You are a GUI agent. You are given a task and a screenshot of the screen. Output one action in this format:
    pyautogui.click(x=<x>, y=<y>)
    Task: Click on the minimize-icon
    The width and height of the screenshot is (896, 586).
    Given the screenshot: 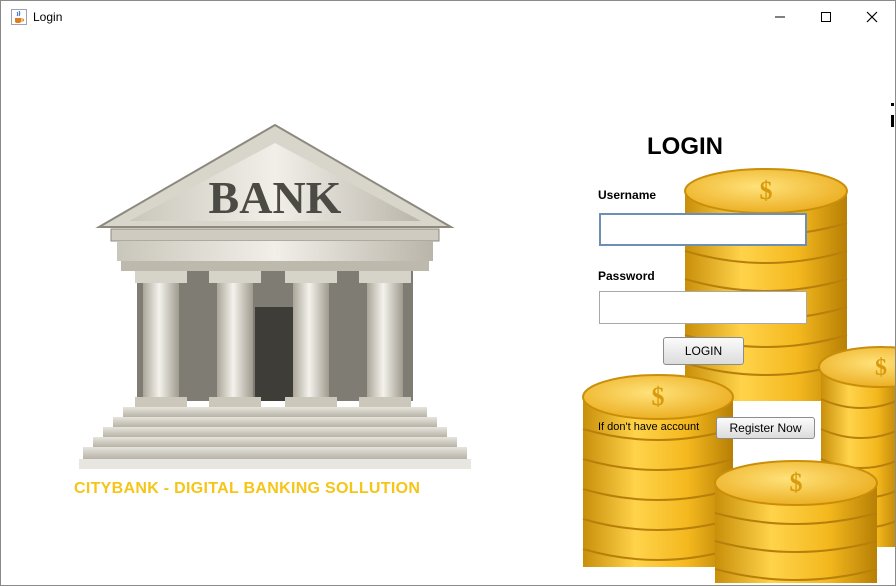 What is the action you would take?
    pyautogui.click(x=780, y=17)
    